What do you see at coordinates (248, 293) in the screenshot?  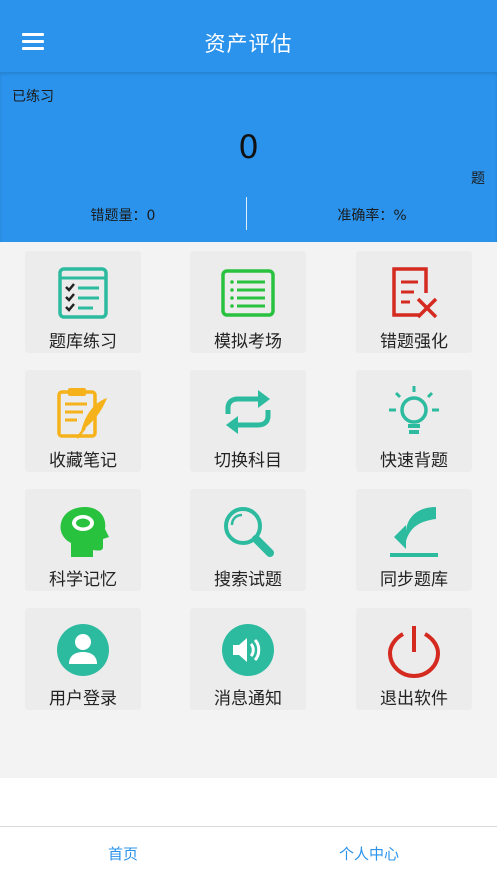 I see `exam-sheet-icon` at bounding box center [248, 293].